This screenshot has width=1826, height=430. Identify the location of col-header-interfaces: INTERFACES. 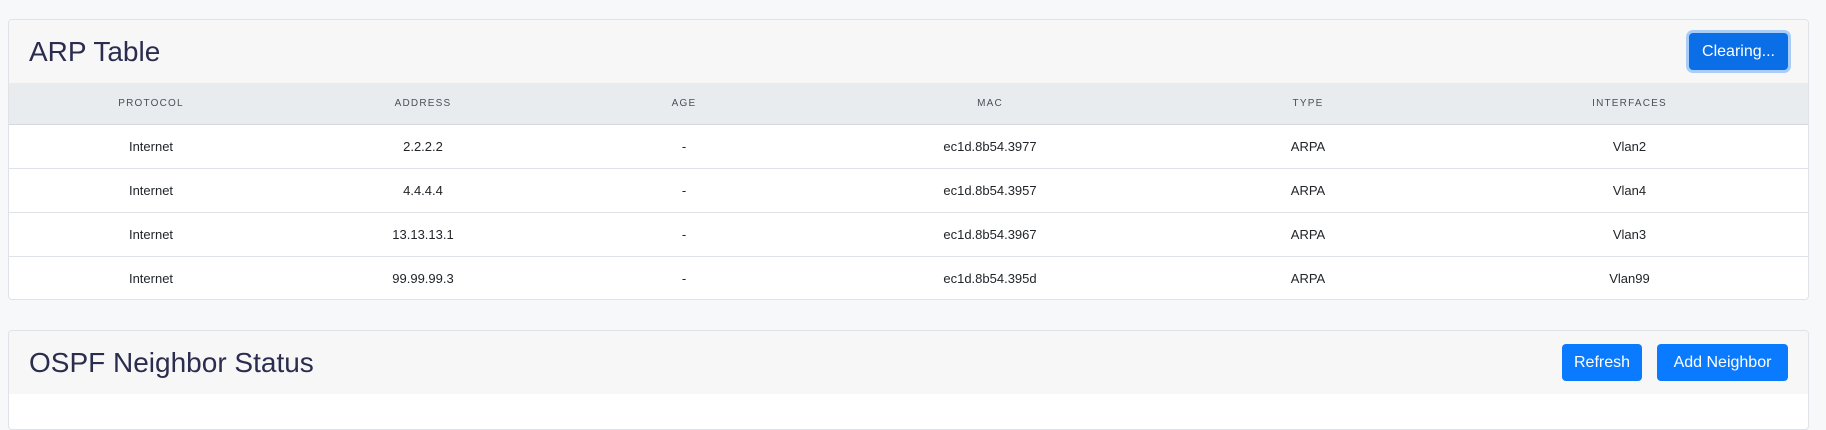
(1629, 104).